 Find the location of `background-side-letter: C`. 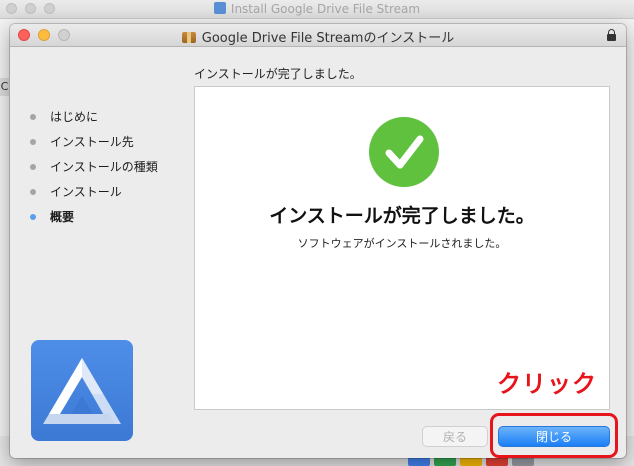

background-side-letter: C is located at coordinates (4, 87).